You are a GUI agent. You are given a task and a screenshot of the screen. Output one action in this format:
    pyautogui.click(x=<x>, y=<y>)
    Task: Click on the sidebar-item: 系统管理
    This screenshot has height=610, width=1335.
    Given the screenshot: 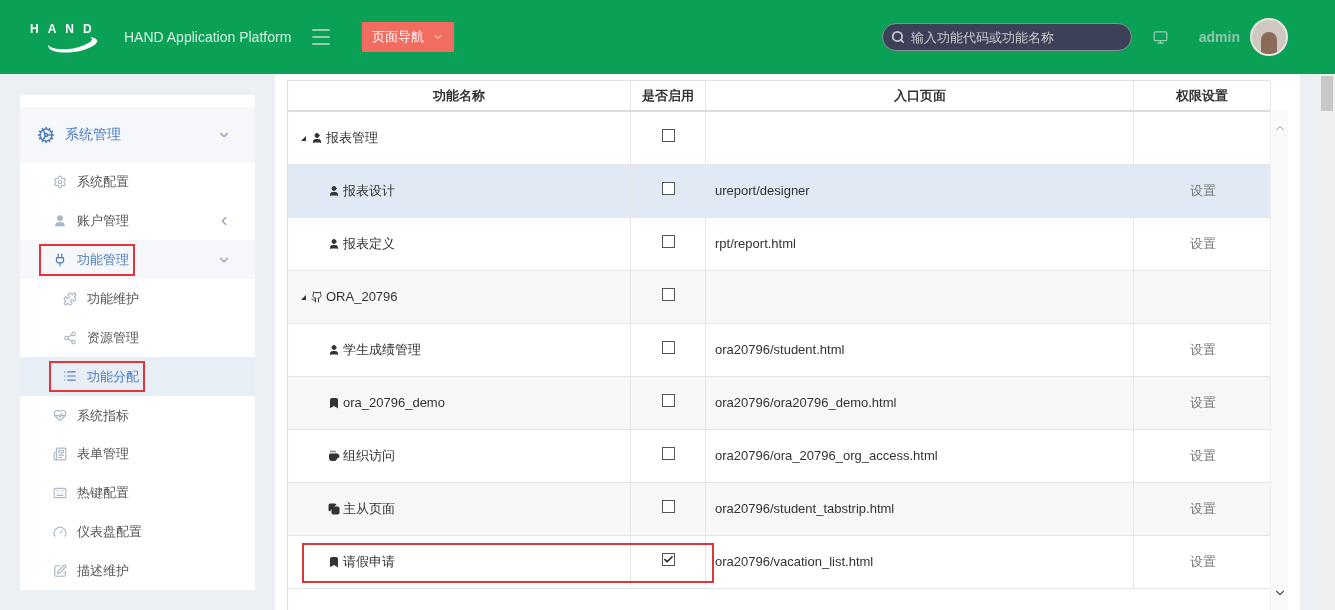 What is the action you would take?
    pyautogui.click(x=137, y=135)
    